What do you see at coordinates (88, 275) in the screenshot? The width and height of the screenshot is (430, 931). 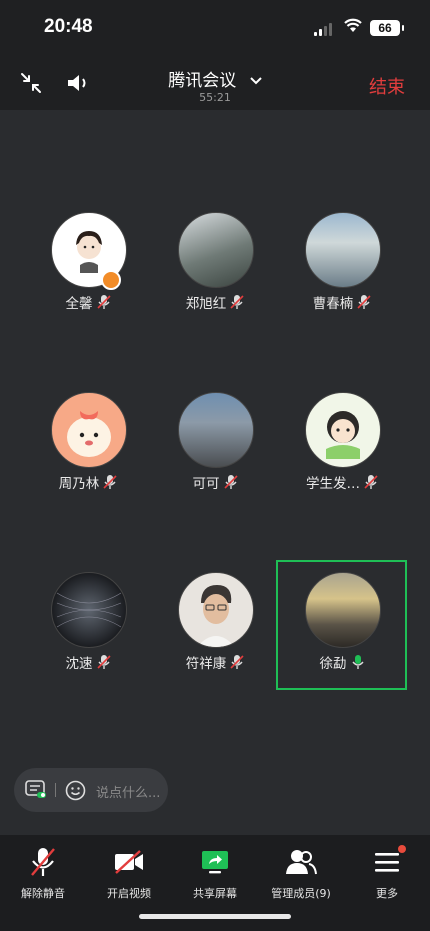 I see `participant-tile: 全馨` at bounding box center [88, 275].